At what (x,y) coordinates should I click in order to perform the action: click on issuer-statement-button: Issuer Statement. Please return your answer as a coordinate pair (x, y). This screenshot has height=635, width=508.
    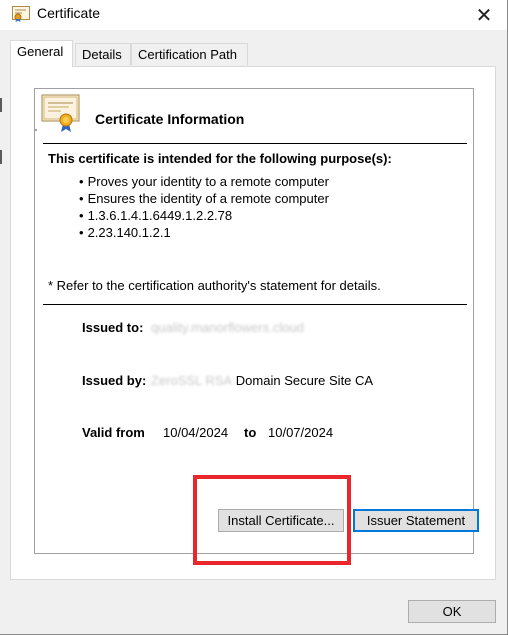
    Looking at the image, I should click on (416, 520).